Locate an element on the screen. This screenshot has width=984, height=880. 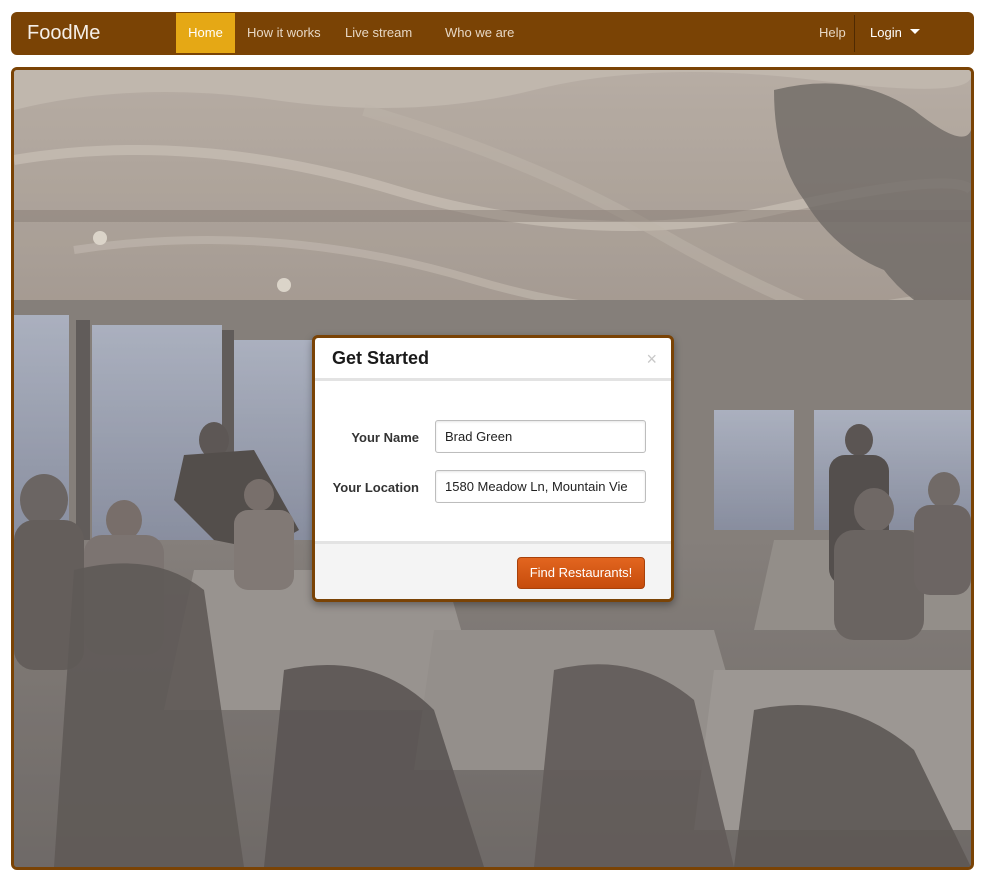
brand-logo: FoodMe is located at coordinates (63, 33).